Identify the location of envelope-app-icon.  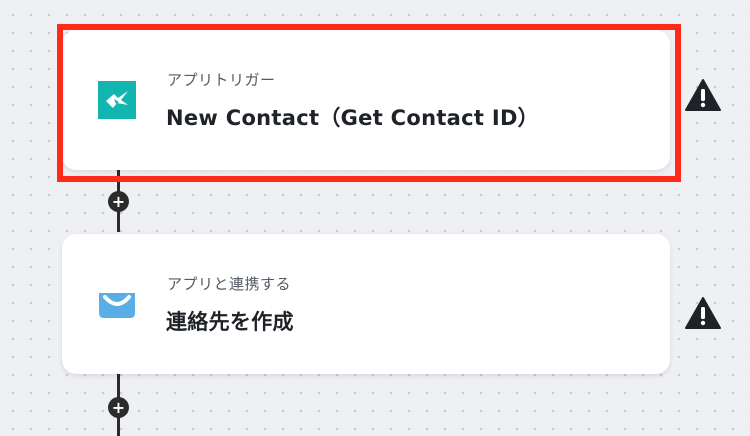
(117, 305).